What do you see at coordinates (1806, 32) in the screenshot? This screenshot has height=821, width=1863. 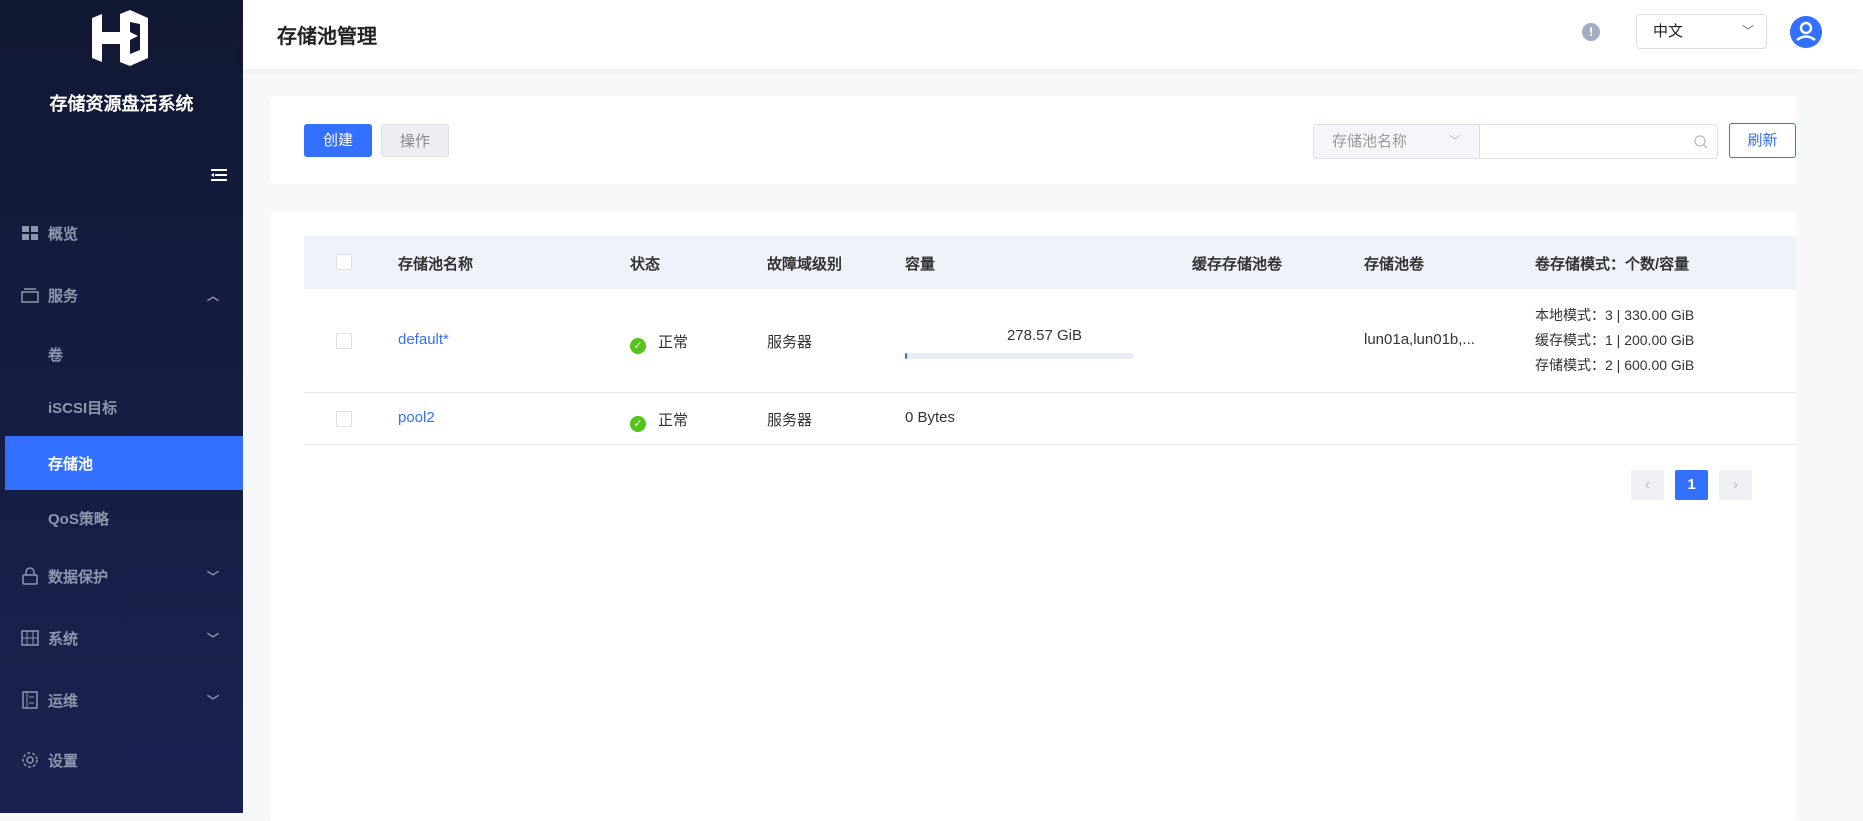 I see `user-avatar-icon` at bounding box center [1806, 32].